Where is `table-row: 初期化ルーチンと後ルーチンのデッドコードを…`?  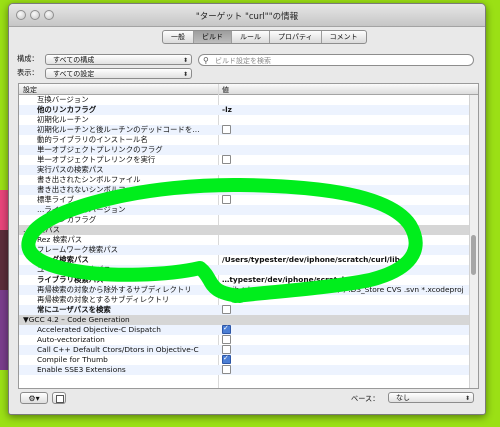 table-row: 初期化ルーチンと後ルーチンのデッドコードを… is located at coordinates (244, 130).